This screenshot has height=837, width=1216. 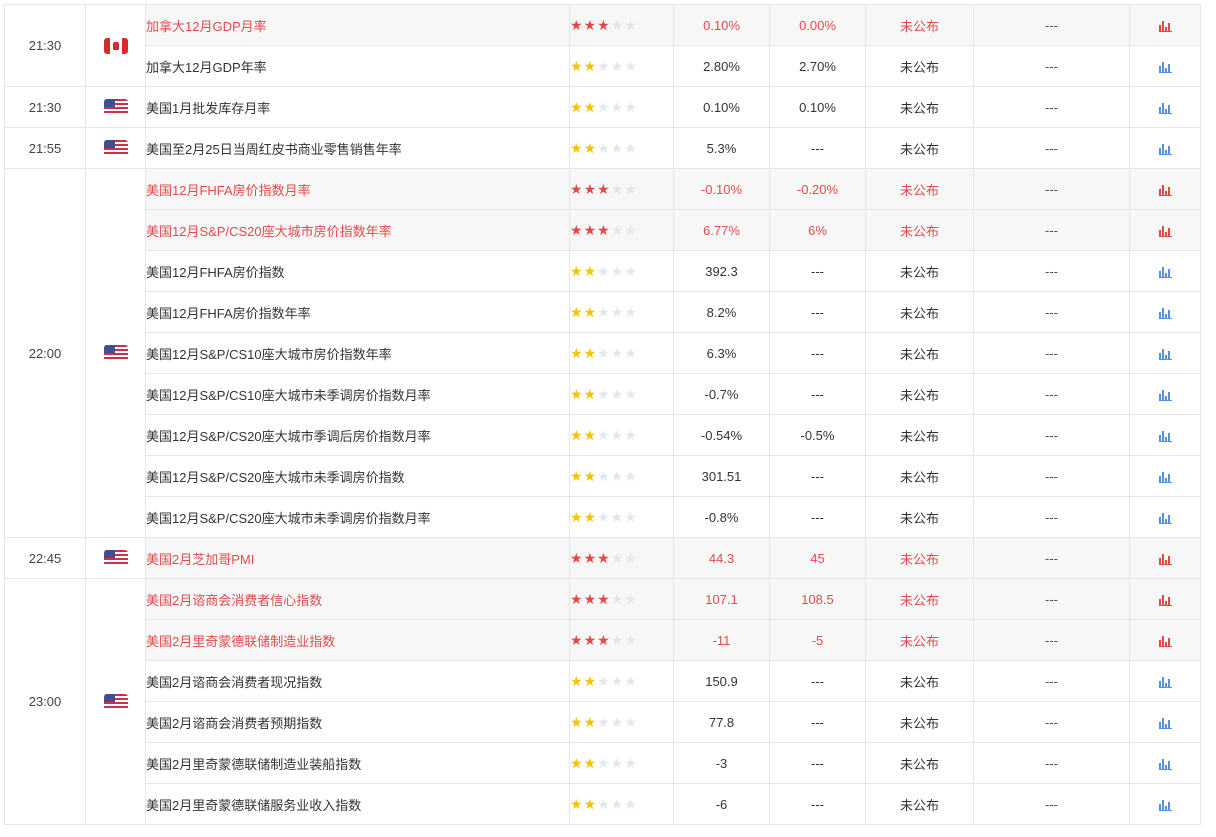 I want to click on event-name: 美国12月FHFA房价指数月率, so click(x=357, y=189).